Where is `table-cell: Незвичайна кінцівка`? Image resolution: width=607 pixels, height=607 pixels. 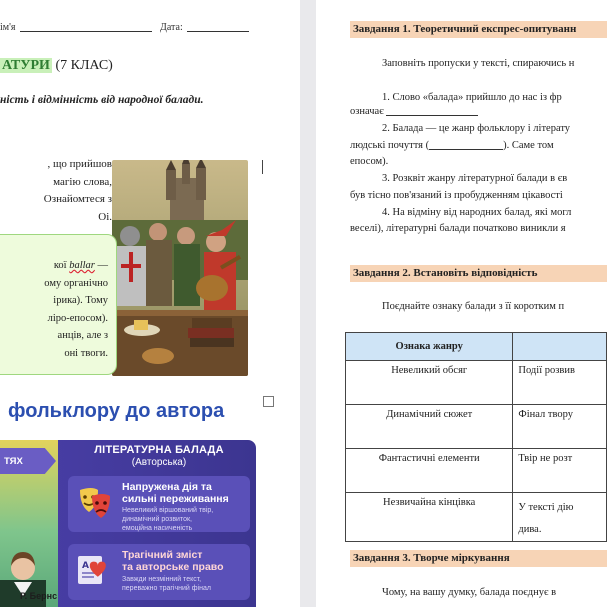 table-cell: Незвичайна кінцівка is located at coordinates (429, 517).